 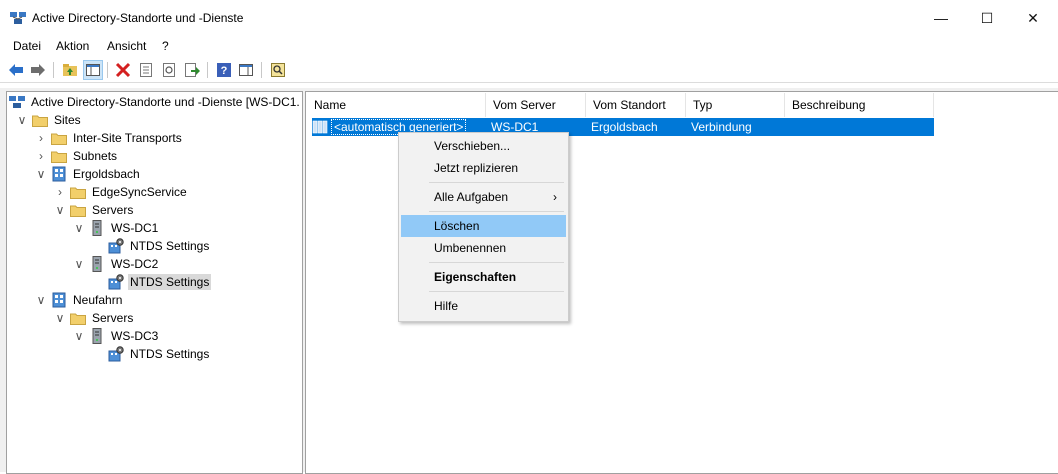 I want to click on column-header-vom-standort: Vom Standort, so click(x=636, y=105).